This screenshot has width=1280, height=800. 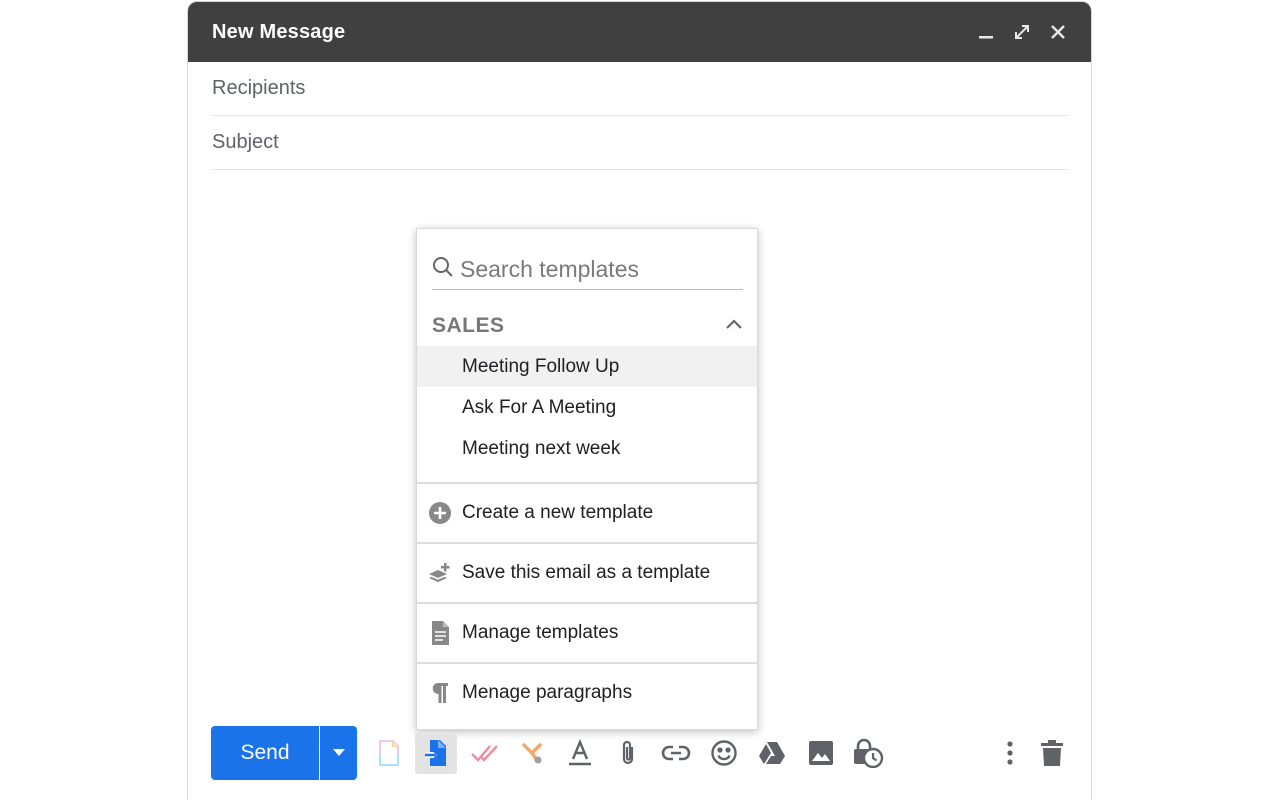 I want to click on window-controls, so click(x=1022, y=32).